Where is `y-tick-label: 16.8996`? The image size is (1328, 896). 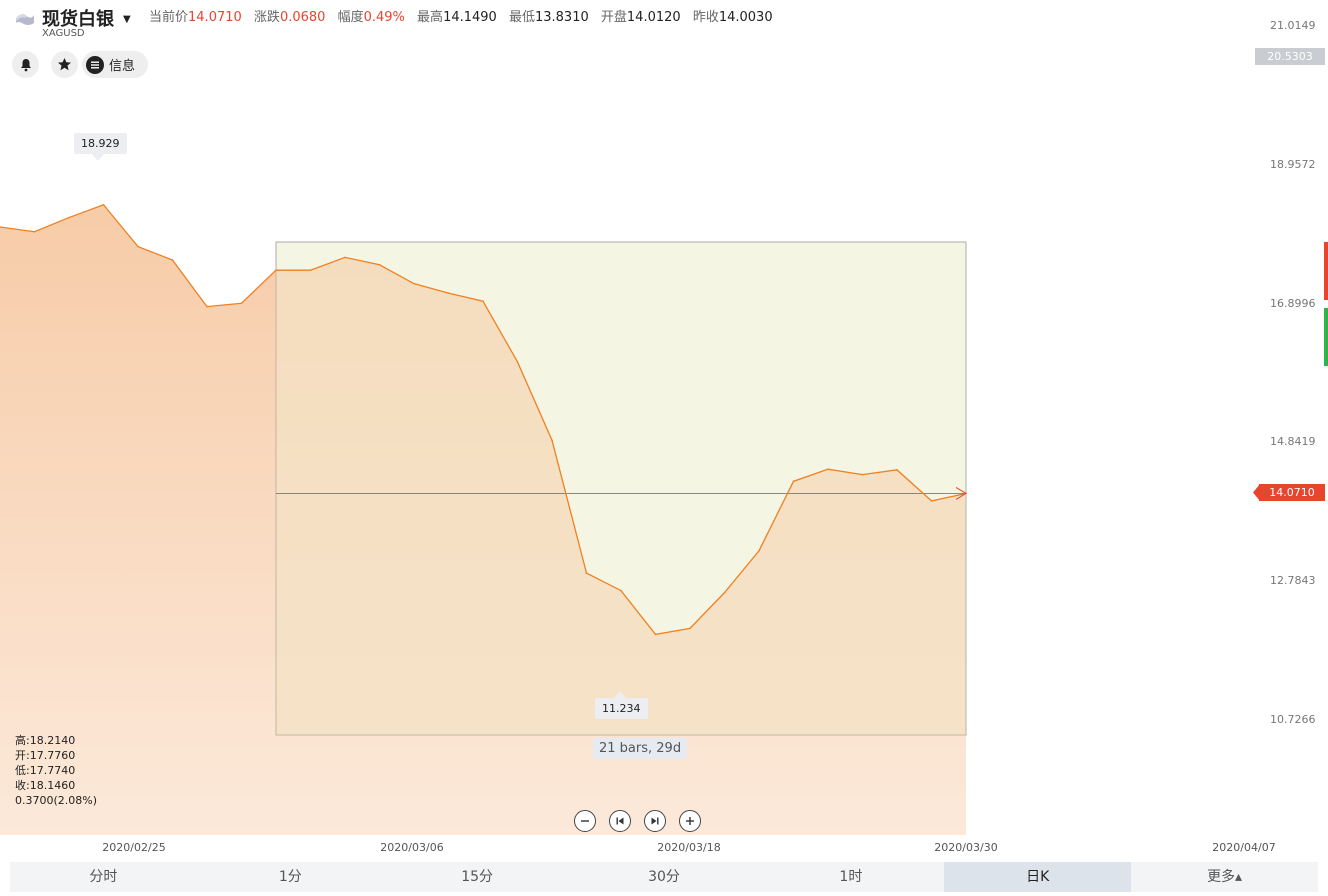
y-tick-label: 16.8996 is located at coordinates (1293, 303).